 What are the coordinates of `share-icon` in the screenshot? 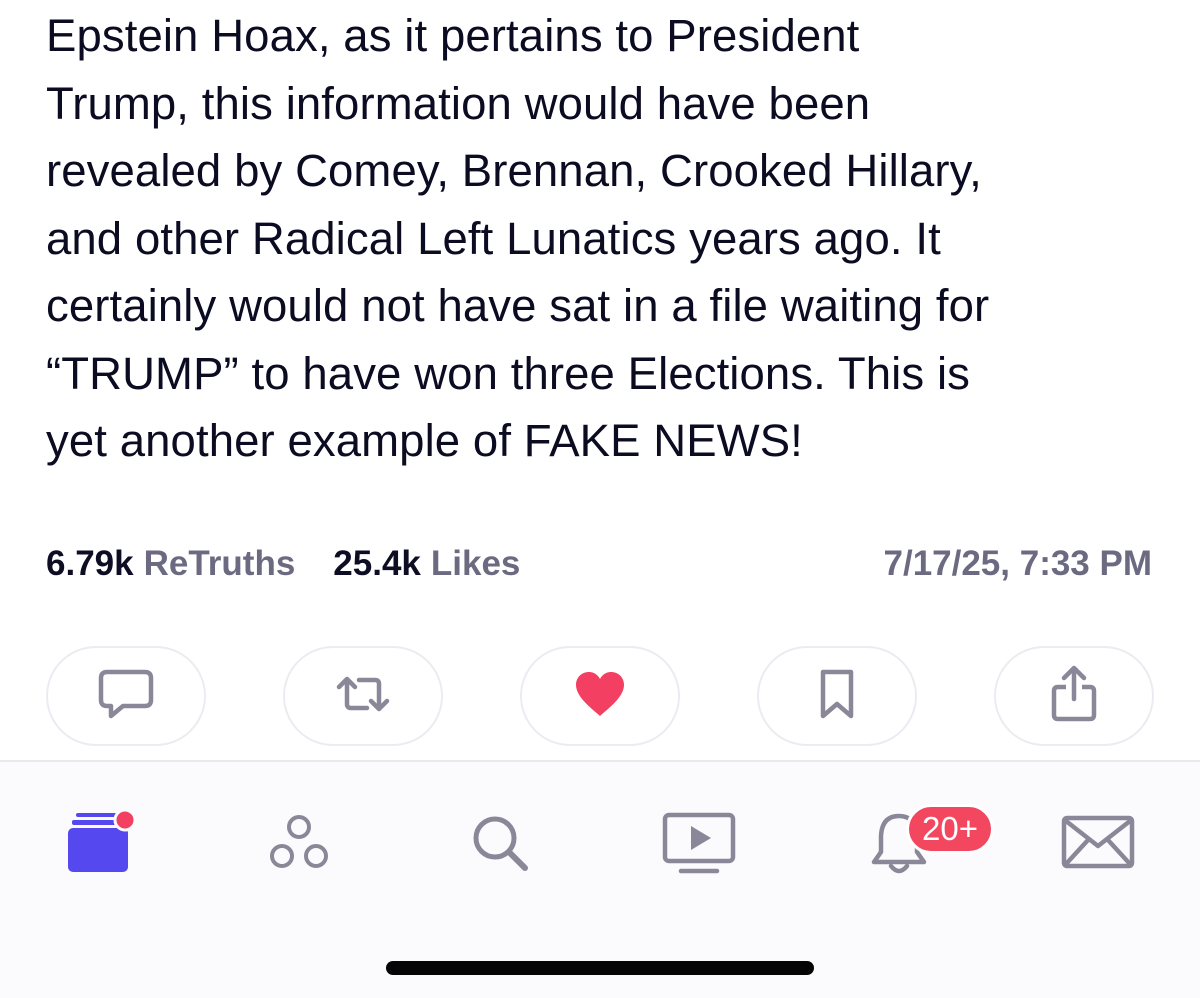 It's located at (1074, 696).